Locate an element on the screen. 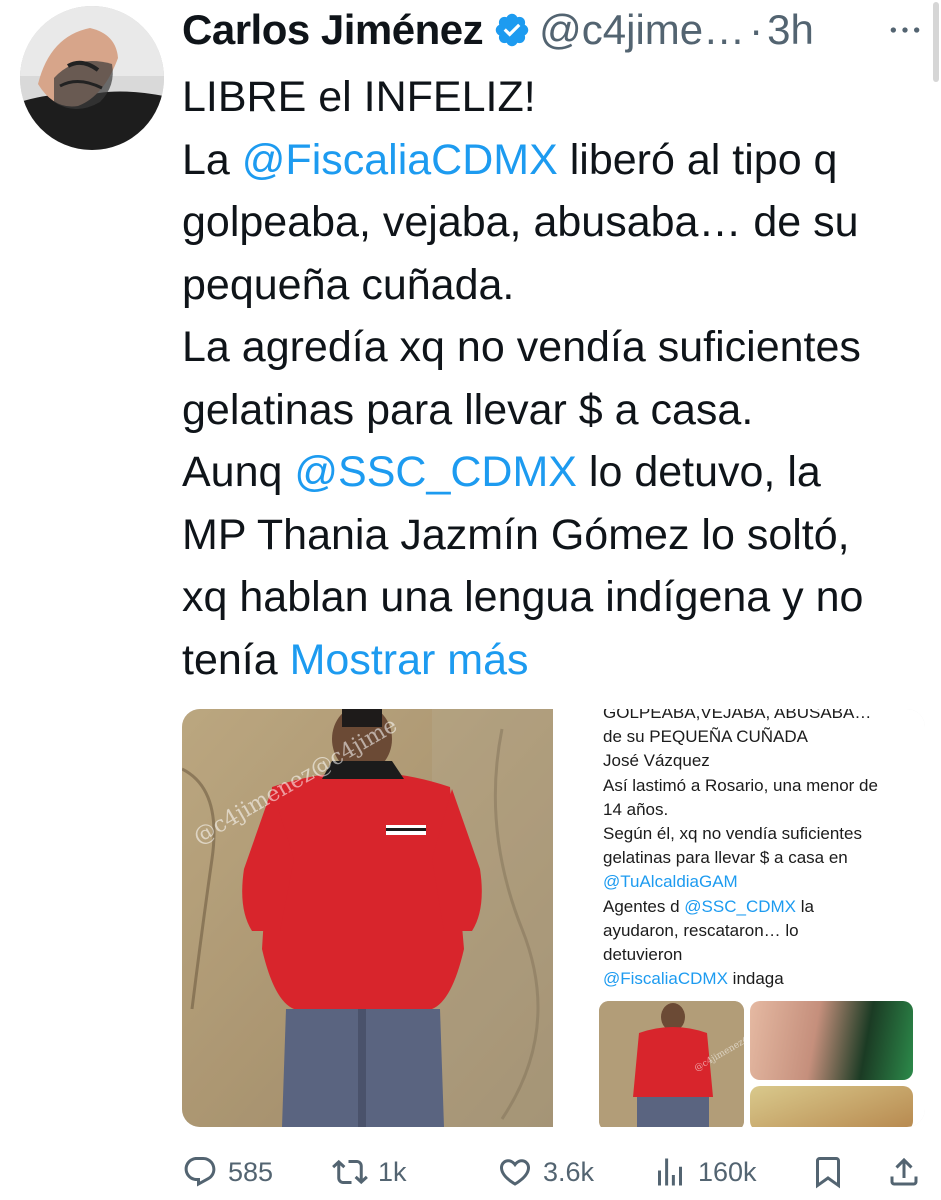 The image size is (941, 1200). mention-link: @FiscaliaCDMX is located at coordinates (400, 160).